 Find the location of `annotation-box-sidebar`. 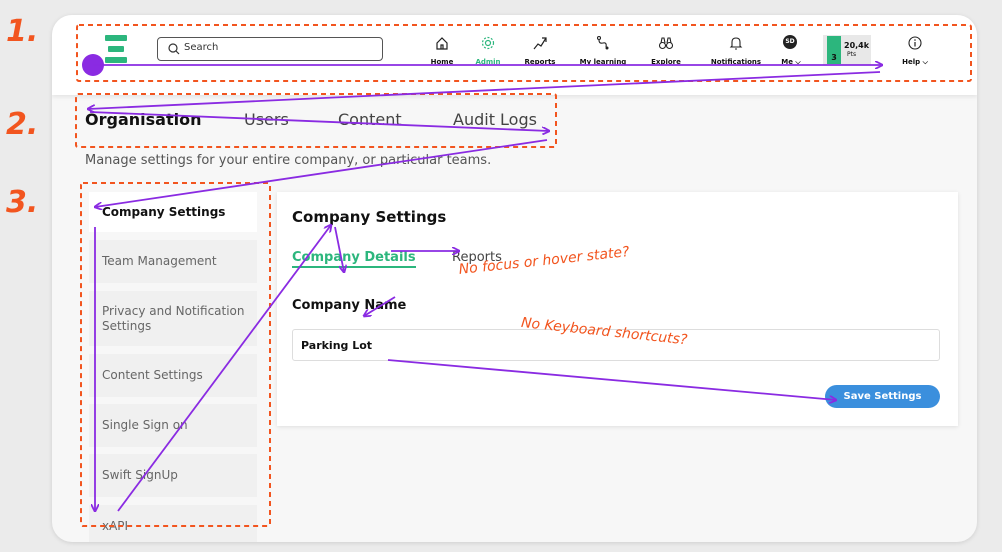

annotation-box-sidebar is located at coordinates (175, 354).